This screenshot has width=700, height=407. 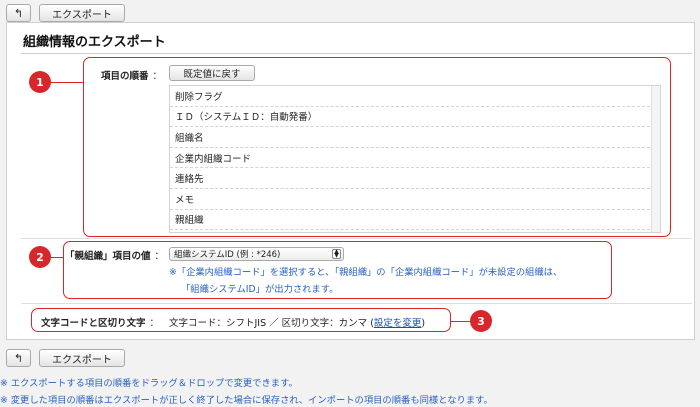 What do you see at coordinates (460, 321) in the screenshot?
I see `badge-3-connector` at bounding box center [460, 321].